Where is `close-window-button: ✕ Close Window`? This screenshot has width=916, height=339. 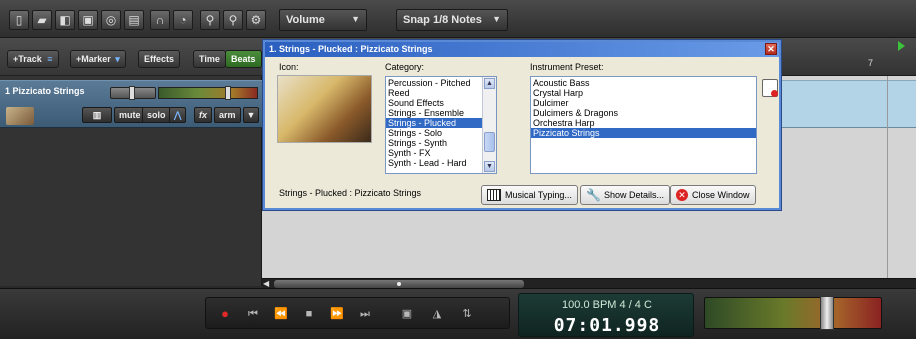 close-window-button: ✕ Close Window is located at coordinates (713, 195).